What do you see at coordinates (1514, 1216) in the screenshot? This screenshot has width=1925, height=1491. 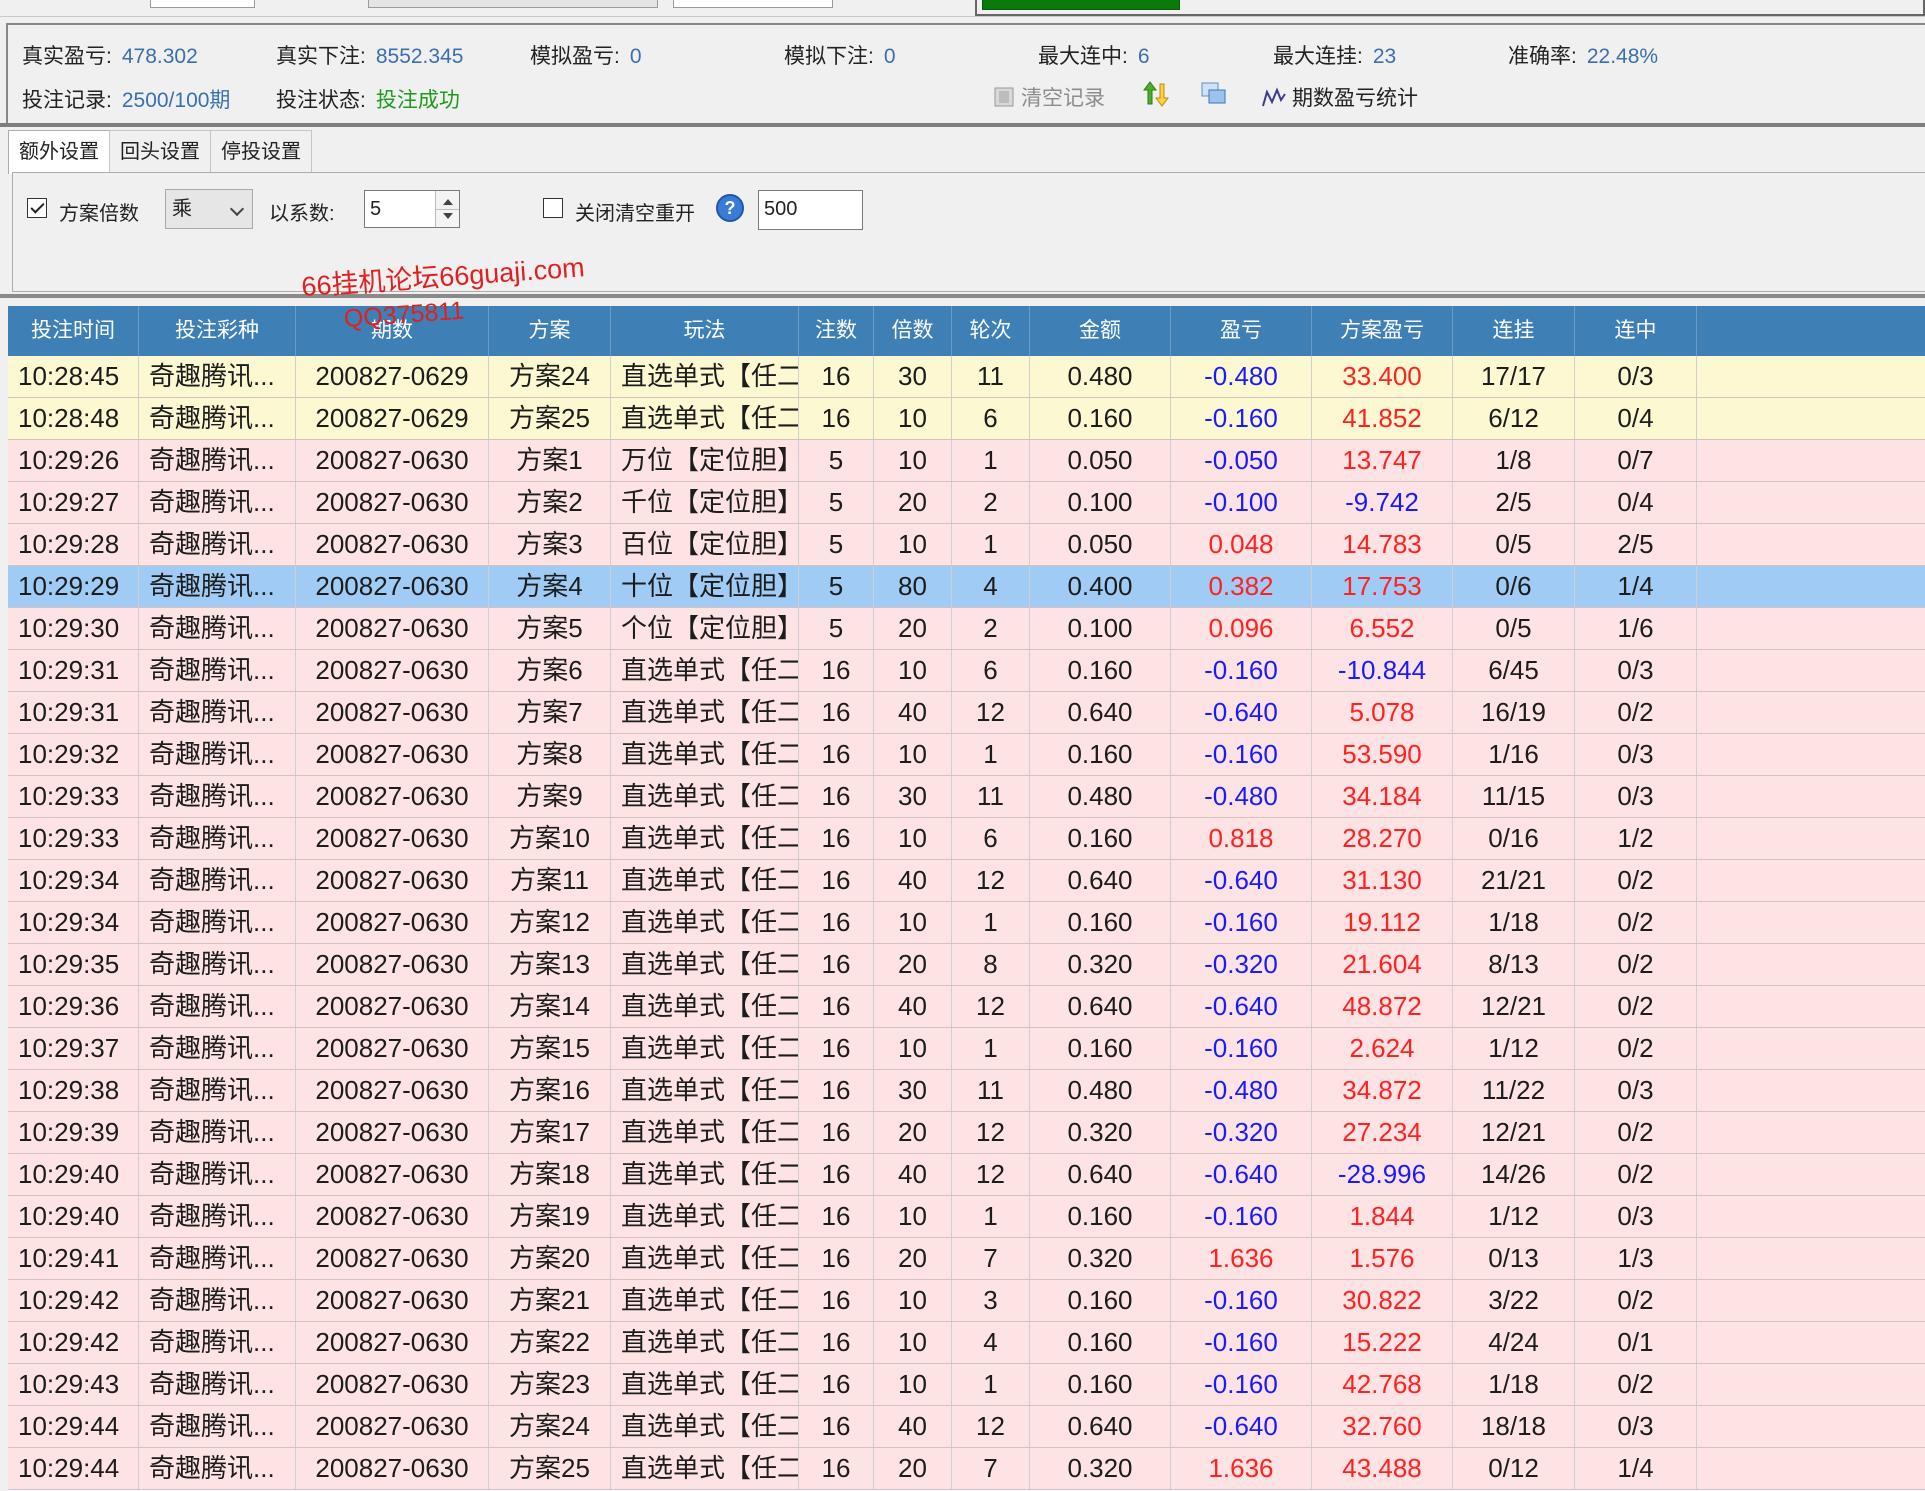 I see `cell-loss-streak: 1/12` at bounding box center [1514, 1216].